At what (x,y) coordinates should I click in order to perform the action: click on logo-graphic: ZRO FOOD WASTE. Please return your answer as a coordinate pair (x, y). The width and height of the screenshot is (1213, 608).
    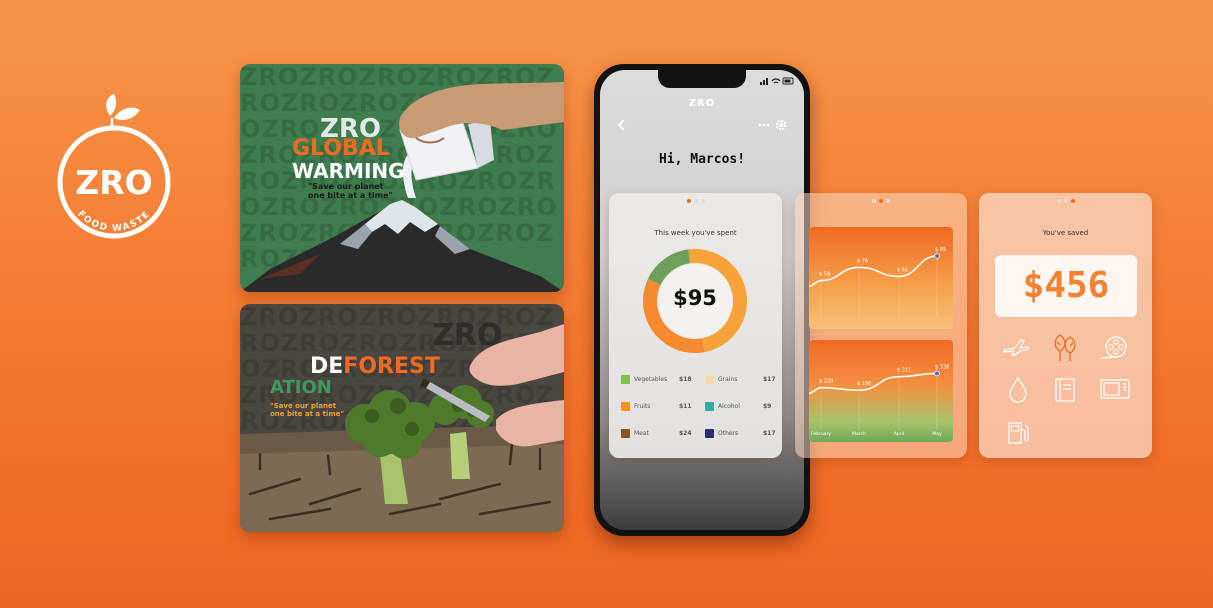
    Looking at the image, I should click on (114, 166).